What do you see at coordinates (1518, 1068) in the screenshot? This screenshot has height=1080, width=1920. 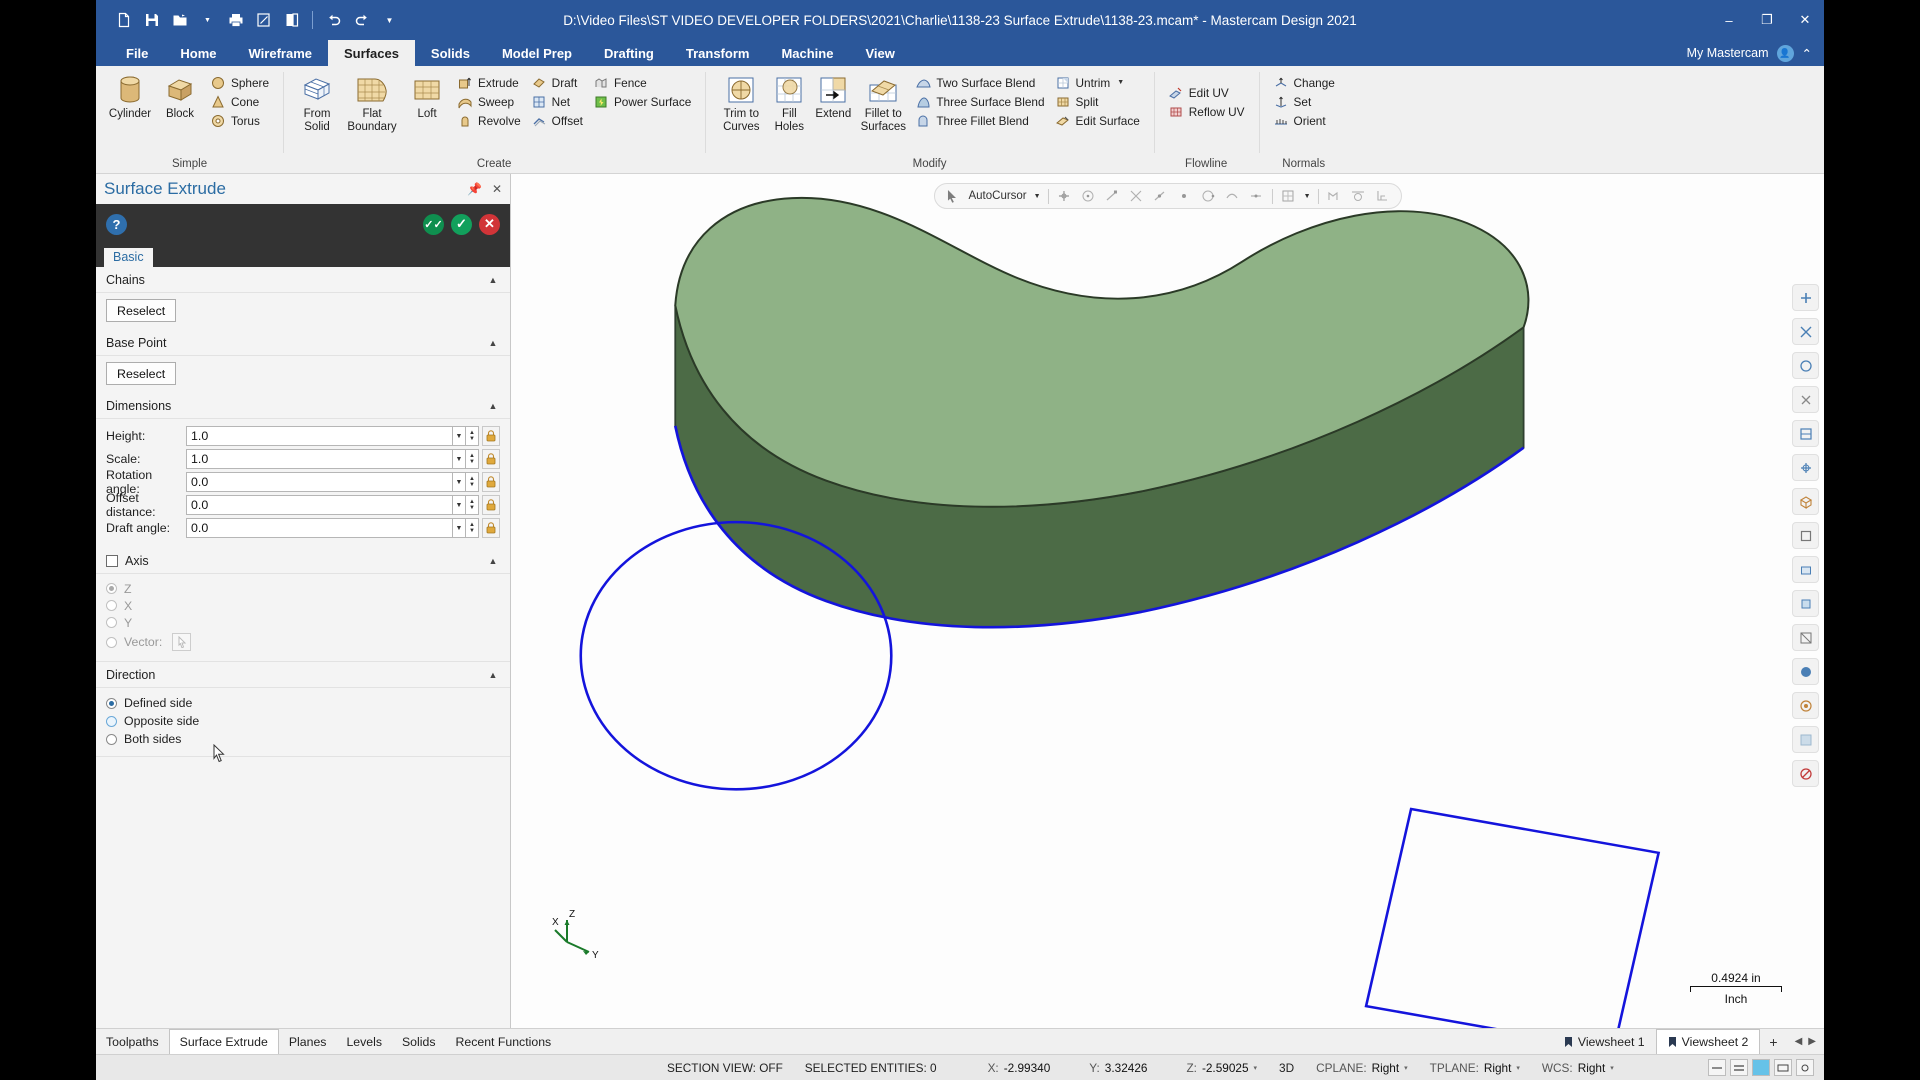 I see `chevron-down-icon: ▾` at bounding box center [1518, 1068].